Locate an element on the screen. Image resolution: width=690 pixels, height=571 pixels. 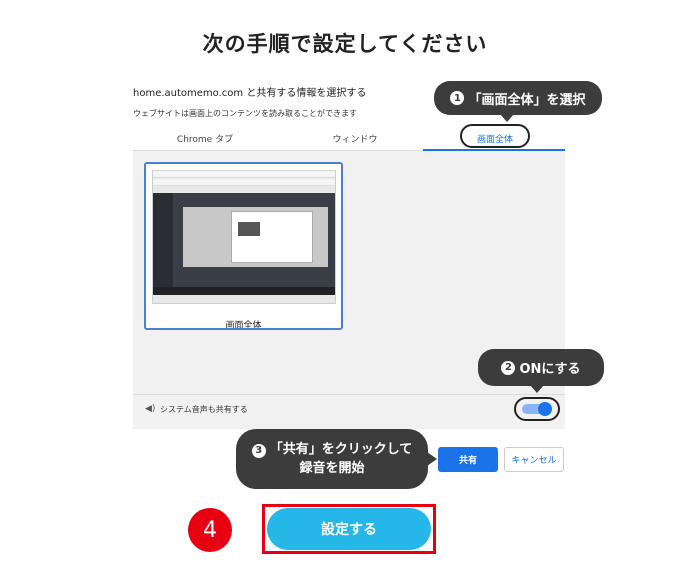
tab-window: ウィンドウ is located at coordinates (355, 138).